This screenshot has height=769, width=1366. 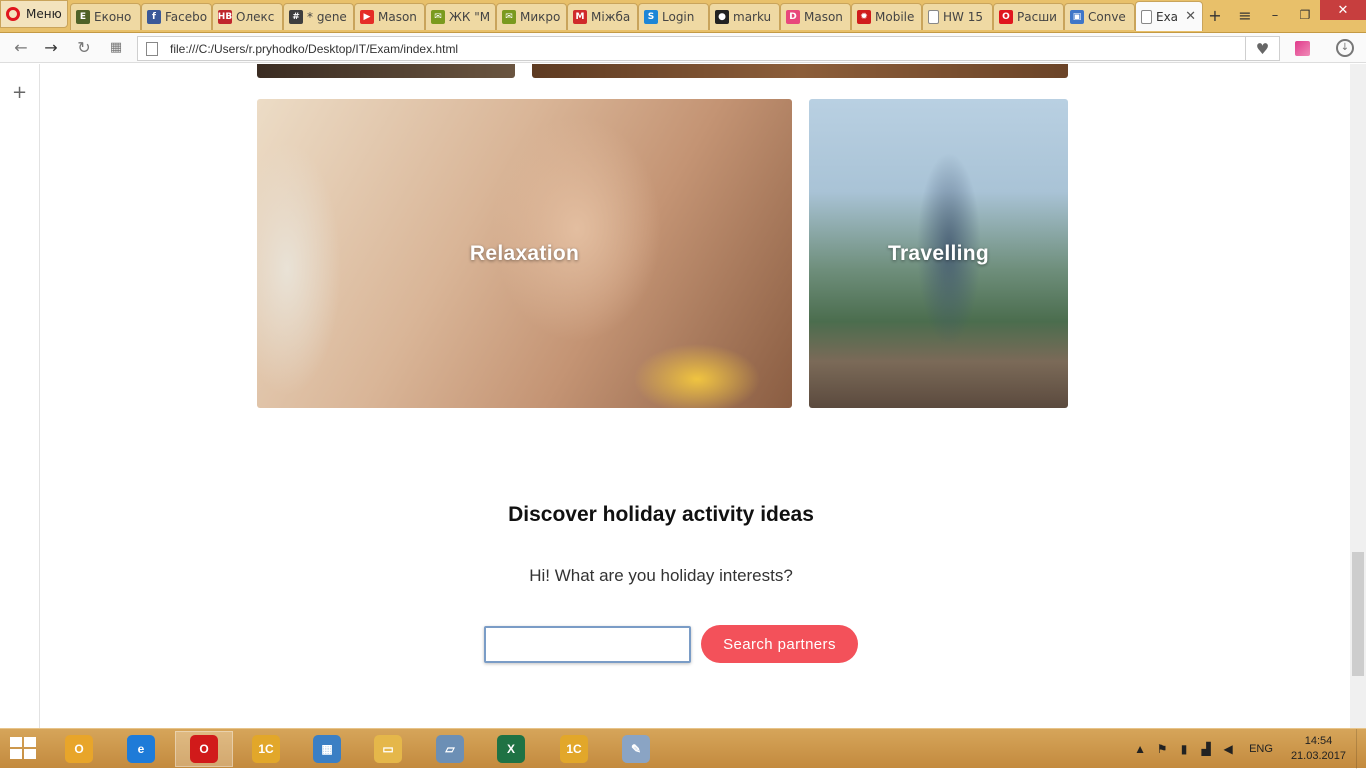 I want to click on taskbar-excel-app: X, so click(x=511, y=749).